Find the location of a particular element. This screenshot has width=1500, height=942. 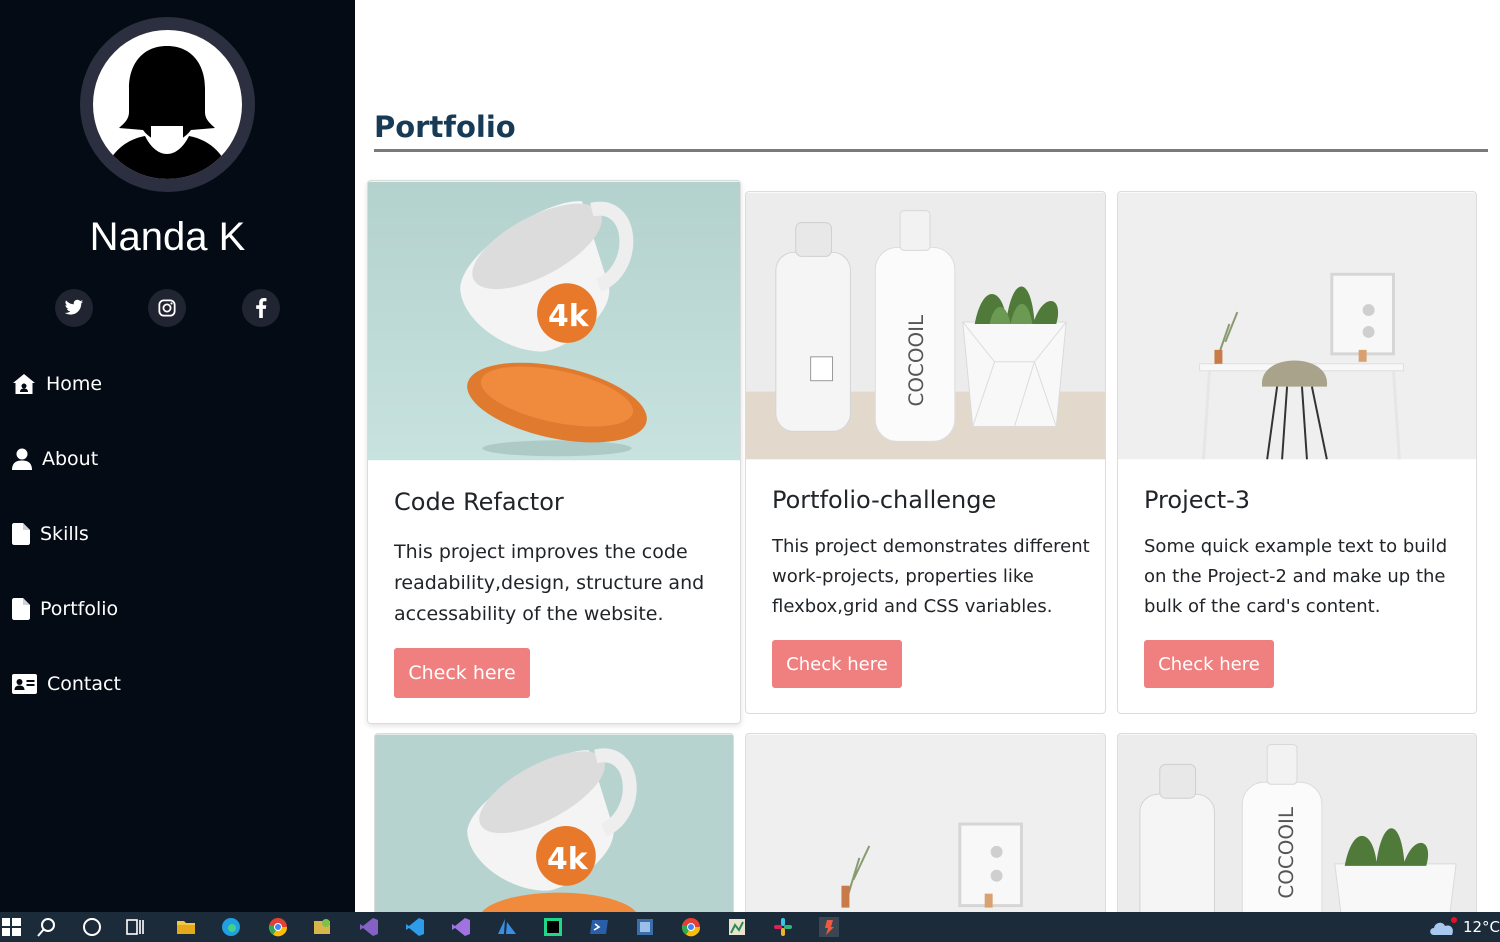

instagram-link is located at coordinates (167, 308).